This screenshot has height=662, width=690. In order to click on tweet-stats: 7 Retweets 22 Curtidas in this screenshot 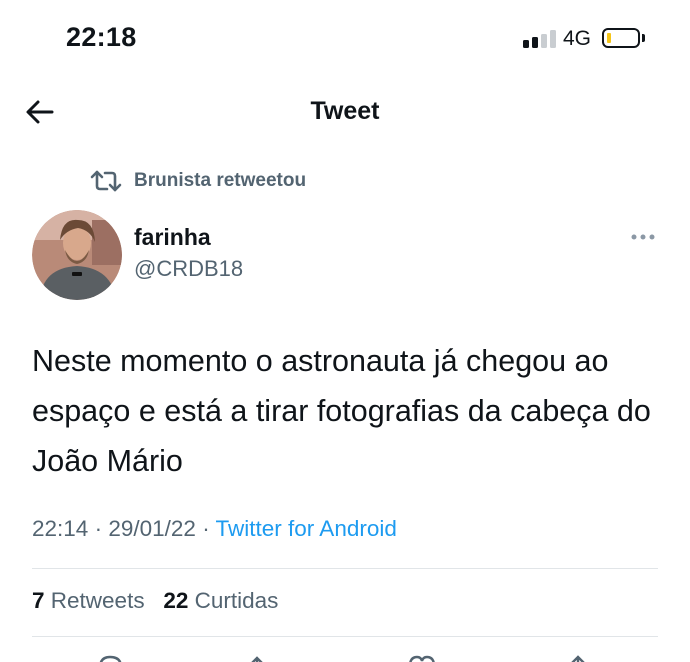, I will do `click(155, 601)`.